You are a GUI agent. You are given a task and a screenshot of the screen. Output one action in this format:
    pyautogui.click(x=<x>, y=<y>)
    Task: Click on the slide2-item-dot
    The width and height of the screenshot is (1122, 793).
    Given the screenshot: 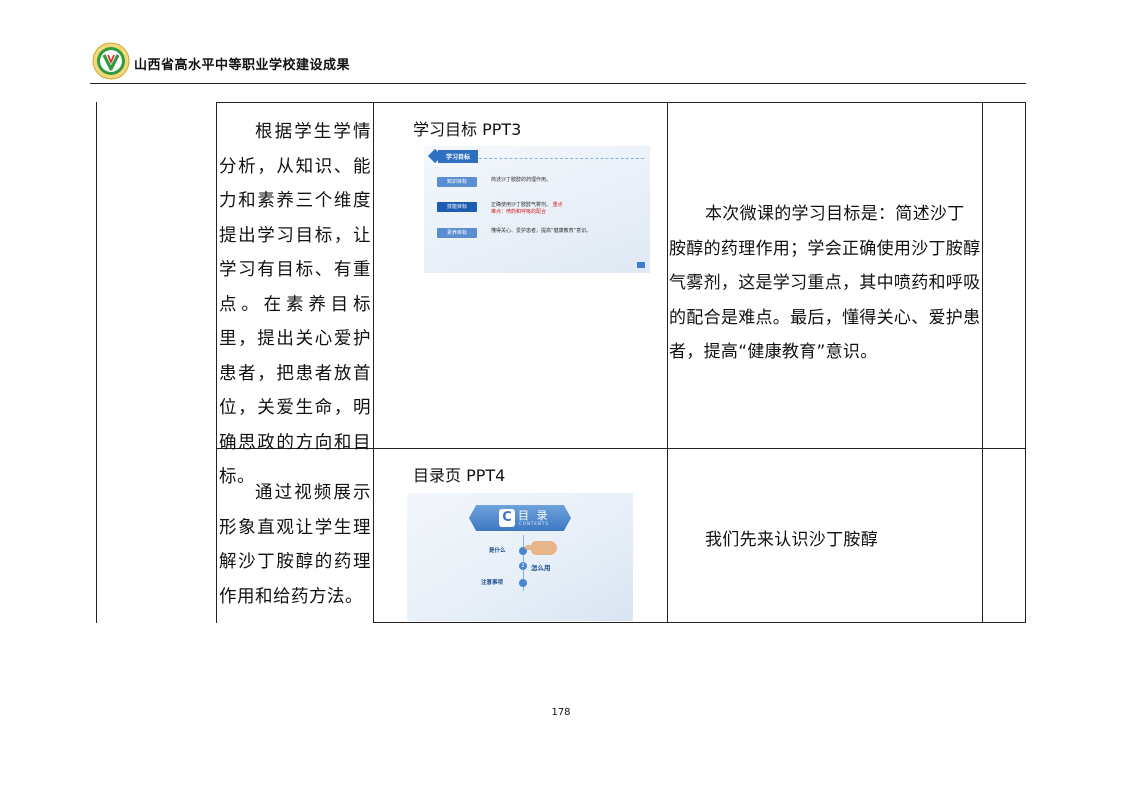 What is the action you would take?
    pyautogui.click(x=523, y=583)
    